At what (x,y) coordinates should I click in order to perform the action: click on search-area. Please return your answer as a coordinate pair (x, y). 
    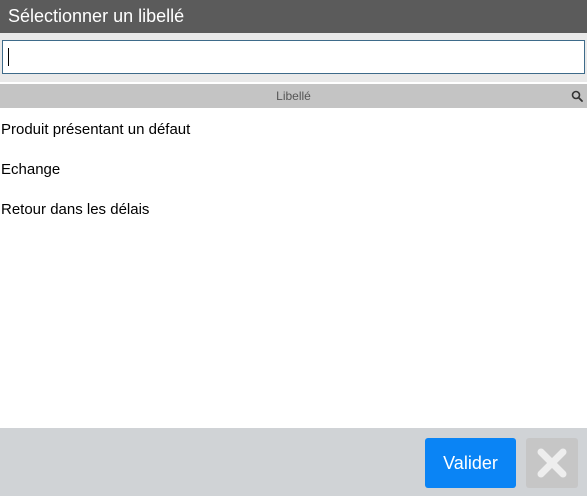
    Looking at the image, I should click on (293, 57).